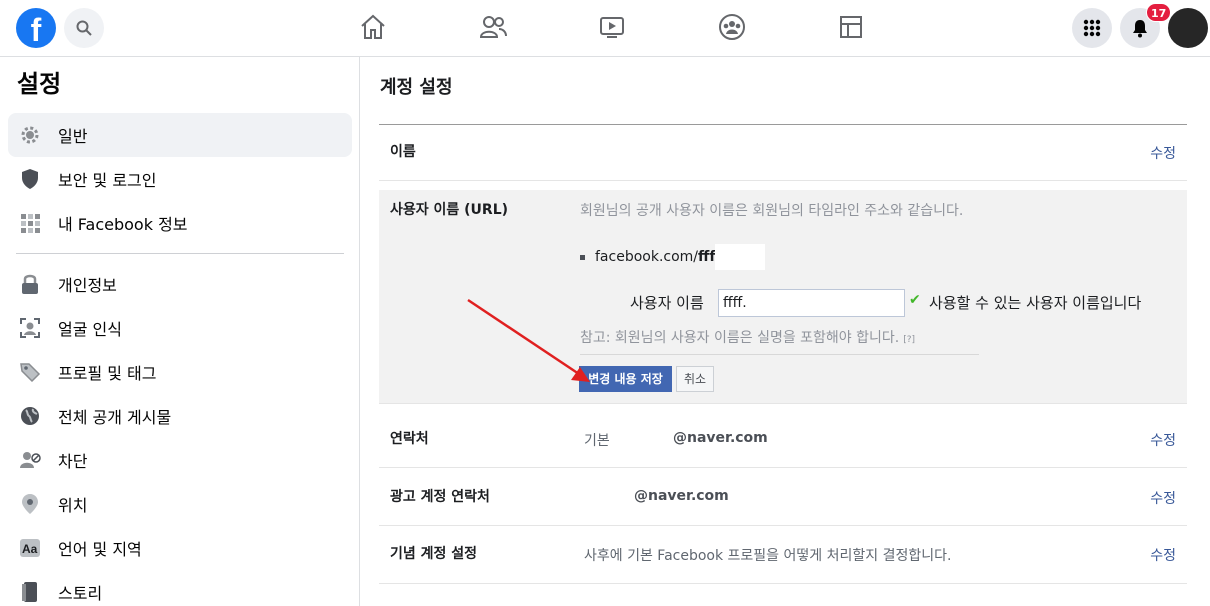  Describe the element at coordinates (73, 461) in the screenshot. I see `sidebar-item-label: 차단` at that location.